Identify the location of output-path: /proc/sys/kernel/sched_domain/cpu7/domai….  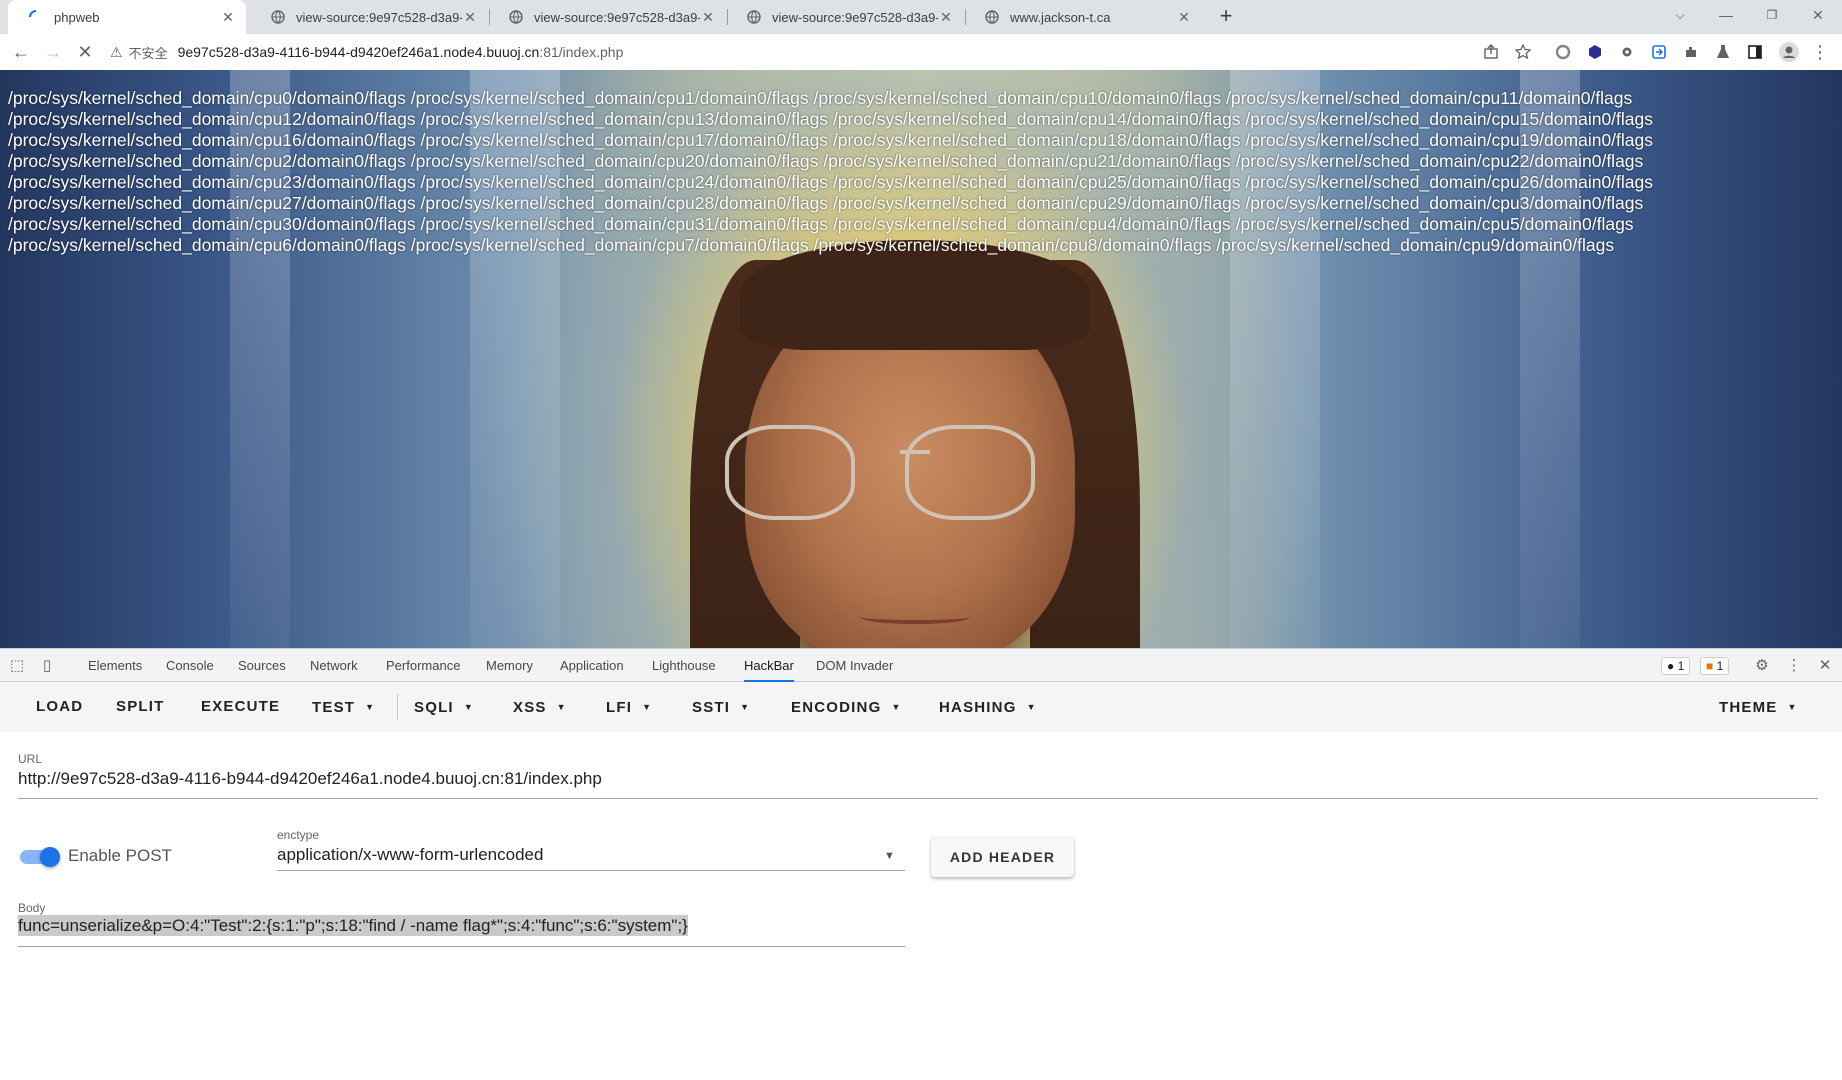
(609, 245).